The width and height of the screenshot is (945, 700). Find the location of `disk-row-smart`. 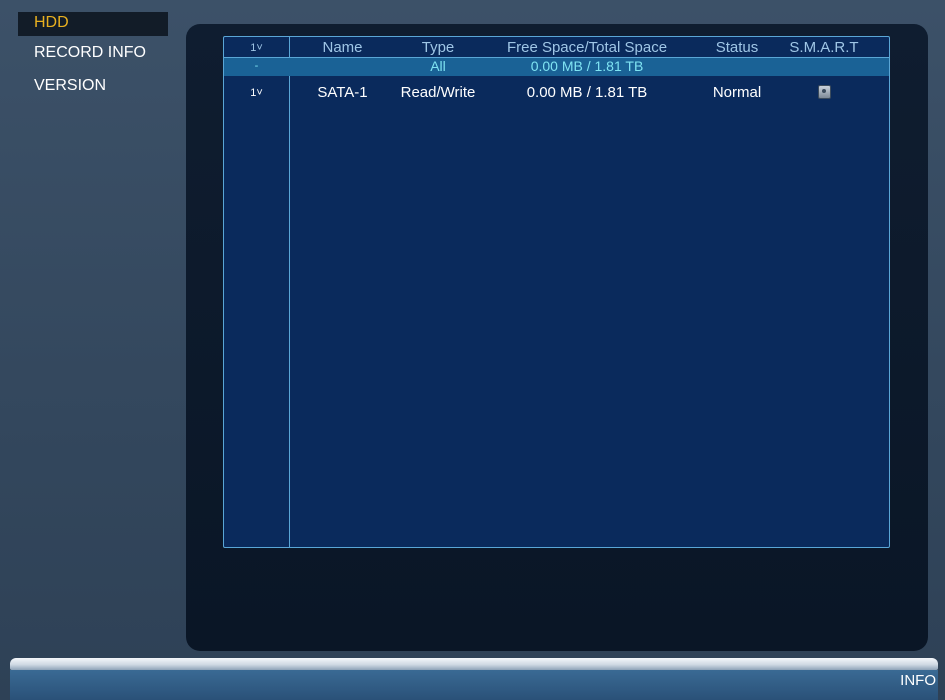

disk-row-smart is located at coordinates (824, 93).